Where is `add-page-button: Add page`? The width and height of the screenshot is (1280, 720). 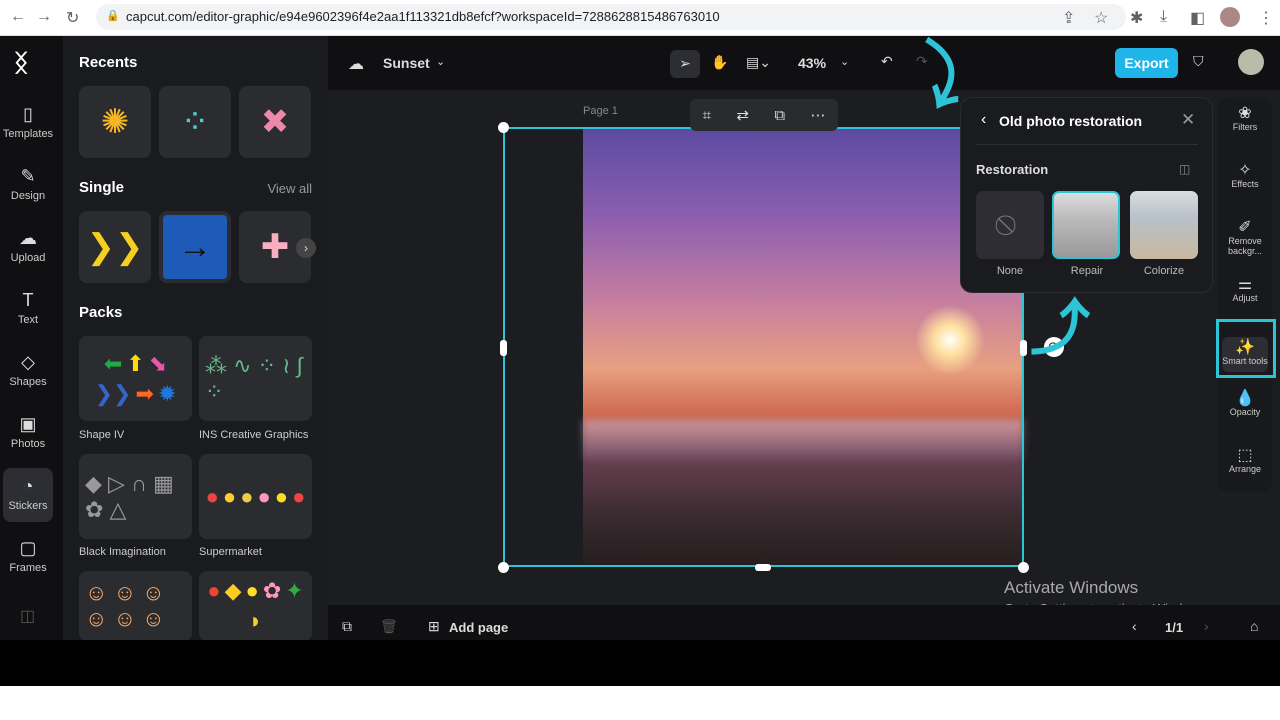
add-page-button: Add page is located at coordinates (478, 627).